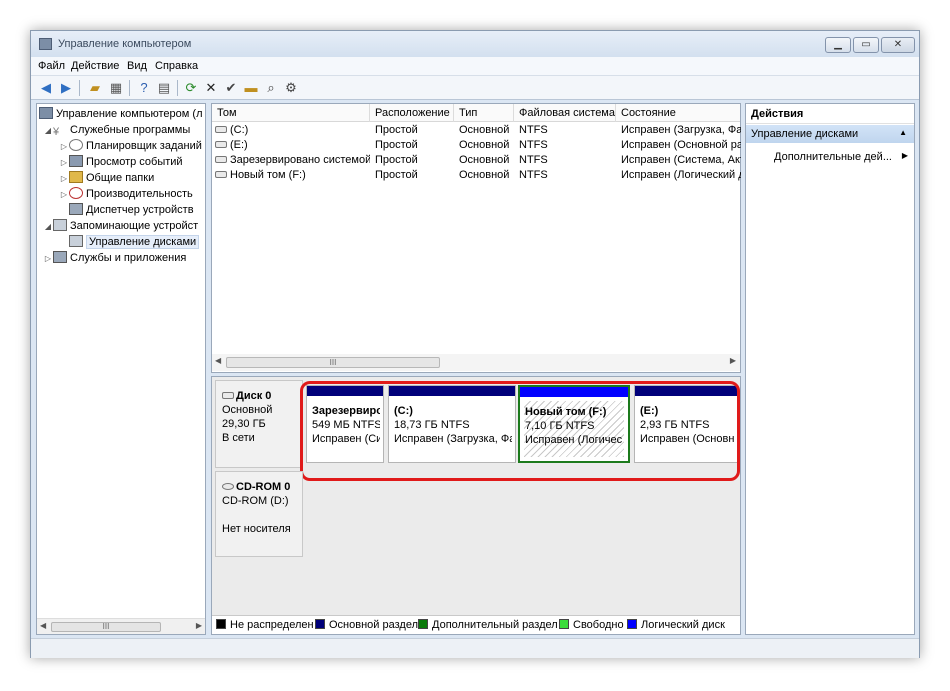  What do you see at coordinates (484, 113) in the screenshot?
I see `column-type: Тип` at bounding box center [484, 113].